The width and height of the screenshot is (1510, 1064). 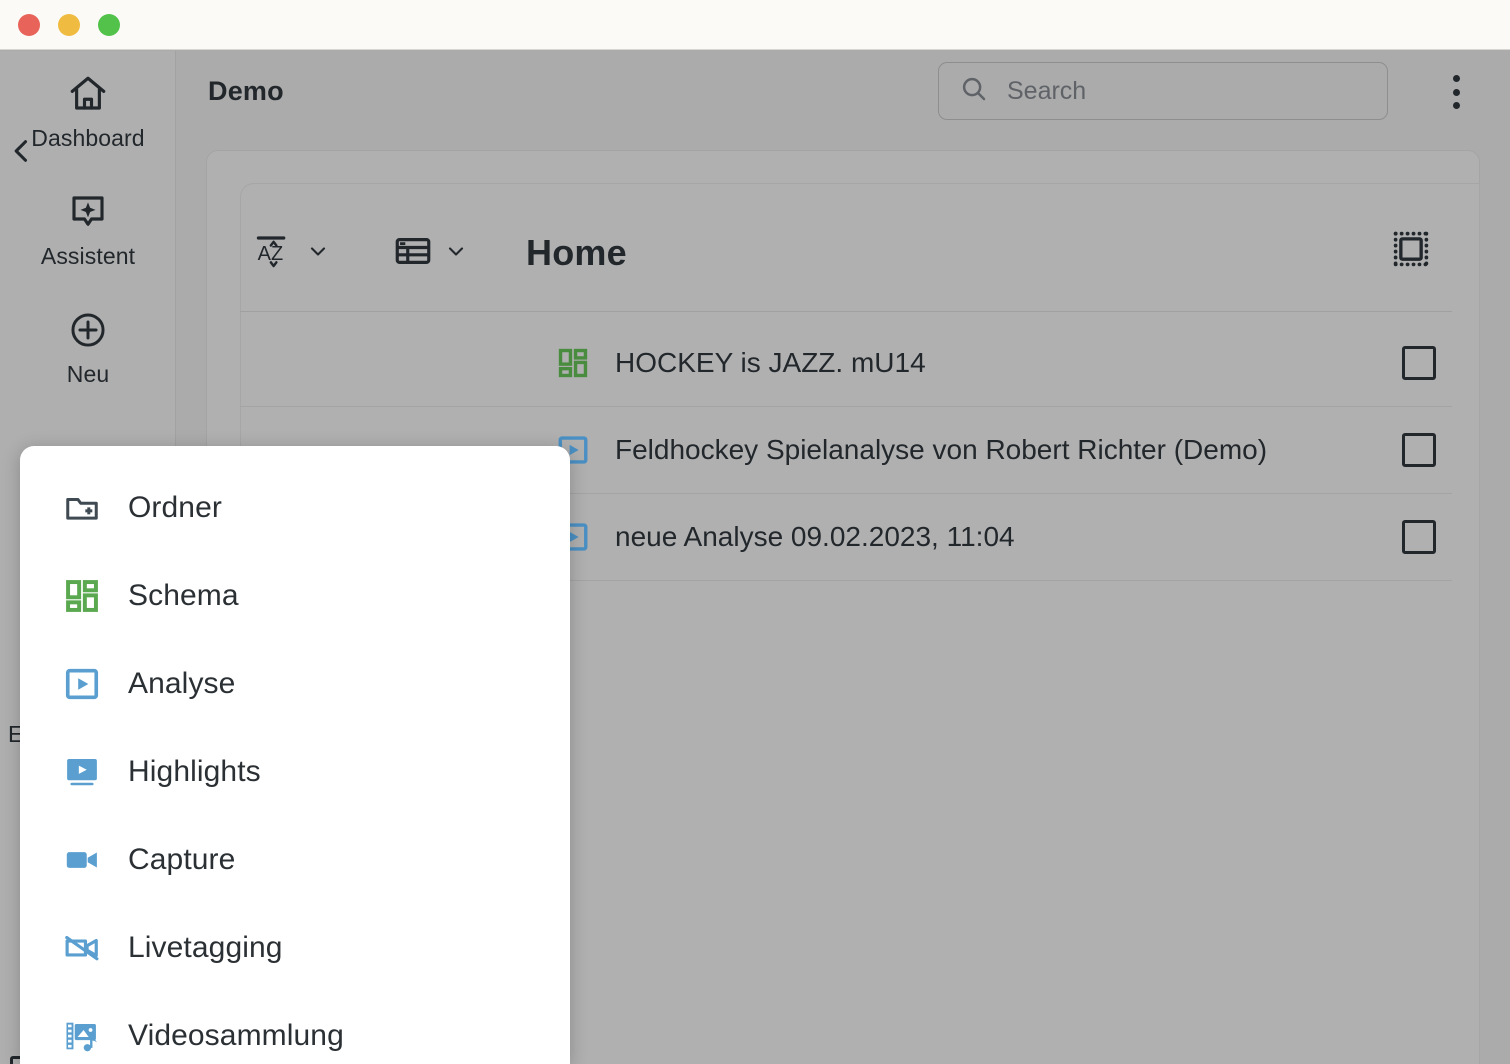 I want to click on table-row: HOCKEY is JAZZ. mU14, so click(x=846, y=363).